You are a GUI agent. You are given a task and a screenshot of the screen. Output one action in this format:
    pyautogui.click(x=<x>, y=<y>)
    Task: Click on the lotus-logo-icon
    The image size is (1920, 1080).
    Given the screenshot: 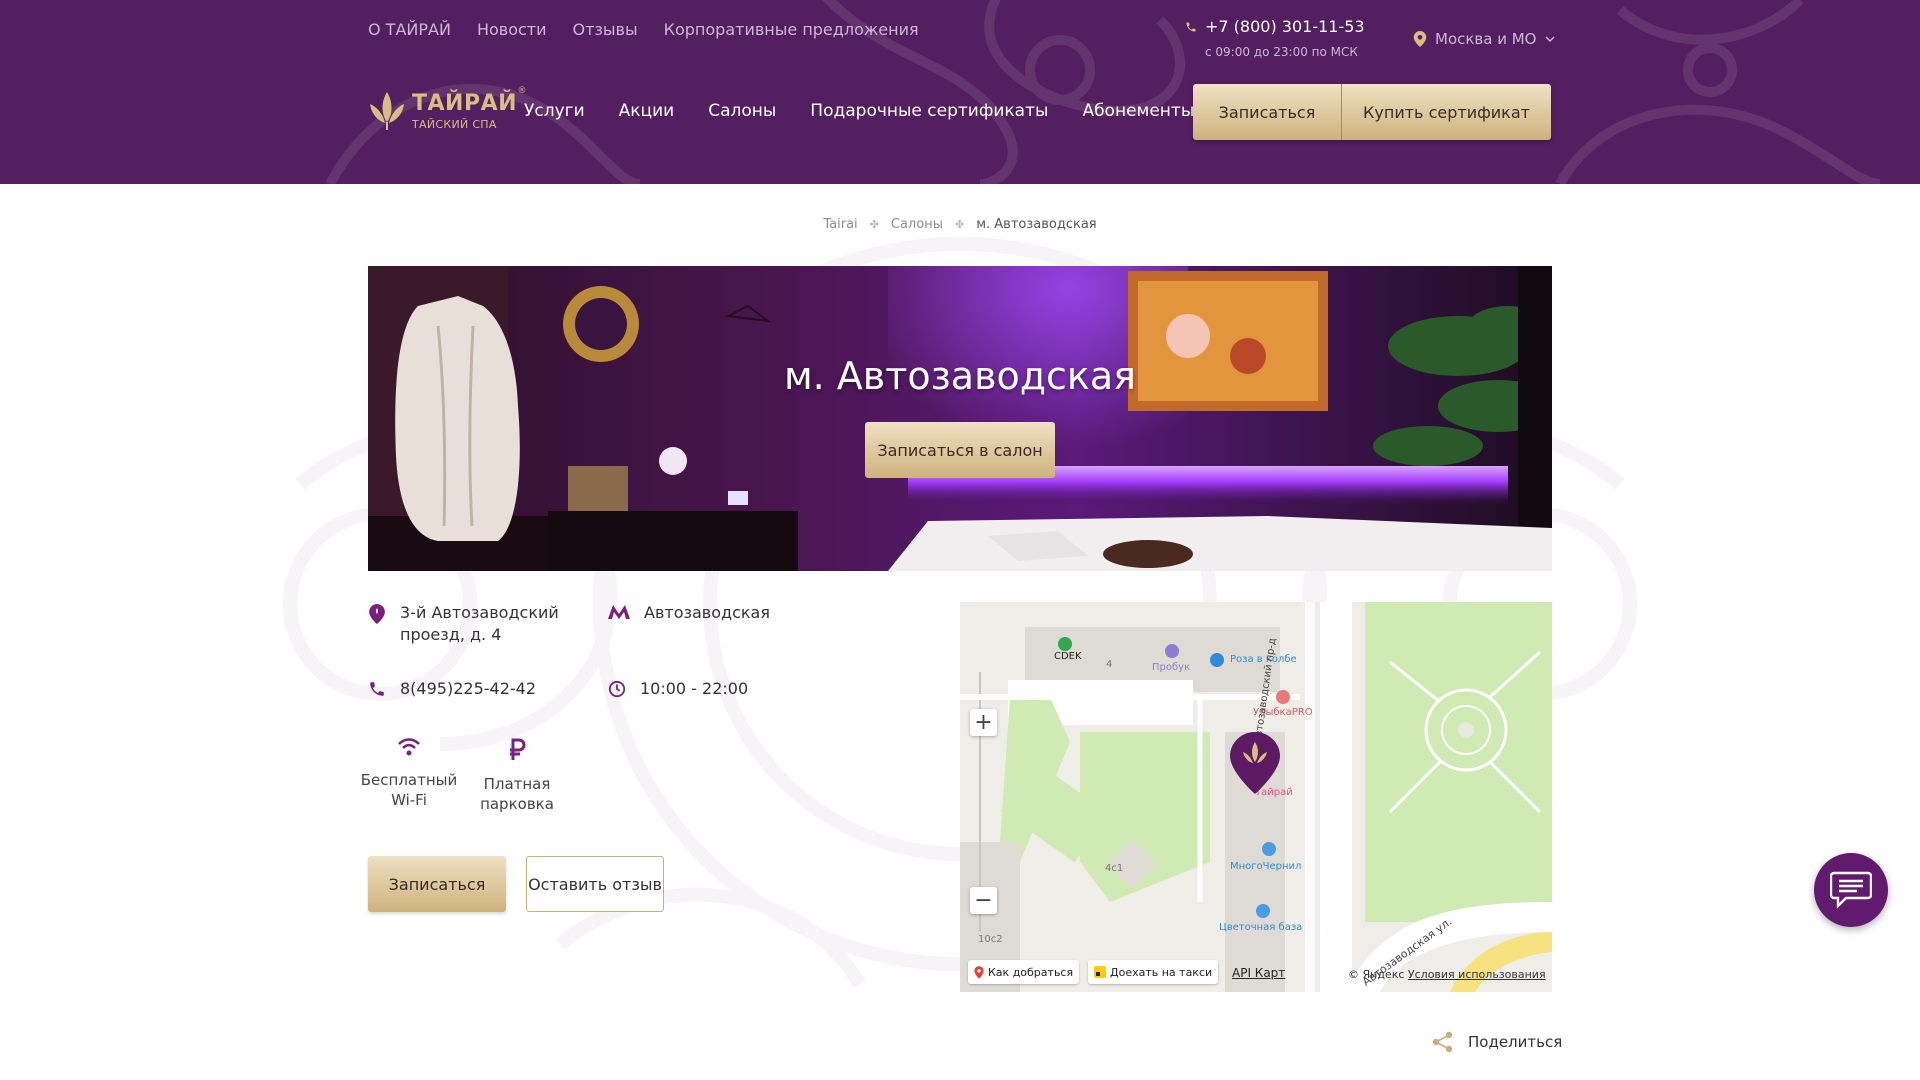 What is the action you would take?
    pyautogui.click(x=387, y=111)
    